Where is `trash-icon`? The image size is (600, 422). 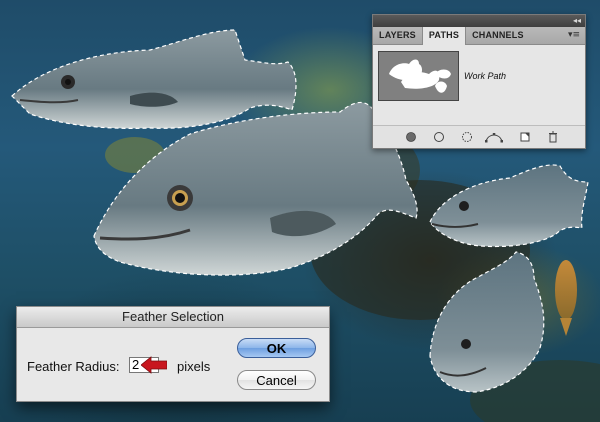 trash-icon is located at coordinates (553, 137).